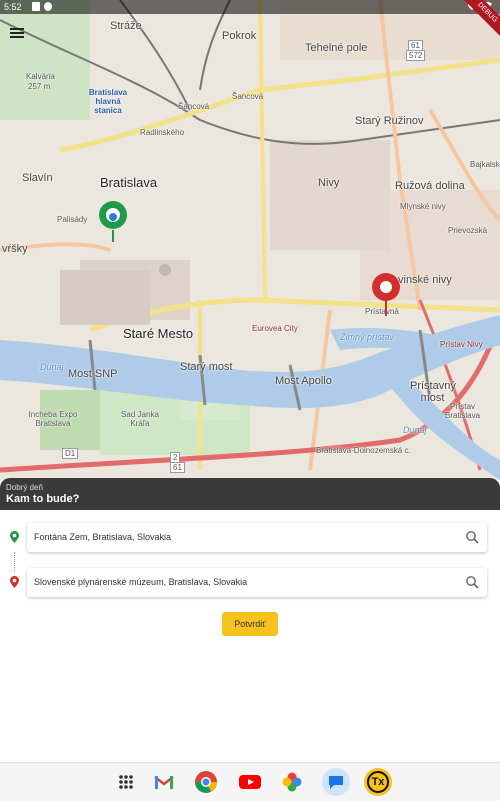  Describe the element at coordinates (126, 782) in the screenshot. I see `apps-grid-icon` at that location.